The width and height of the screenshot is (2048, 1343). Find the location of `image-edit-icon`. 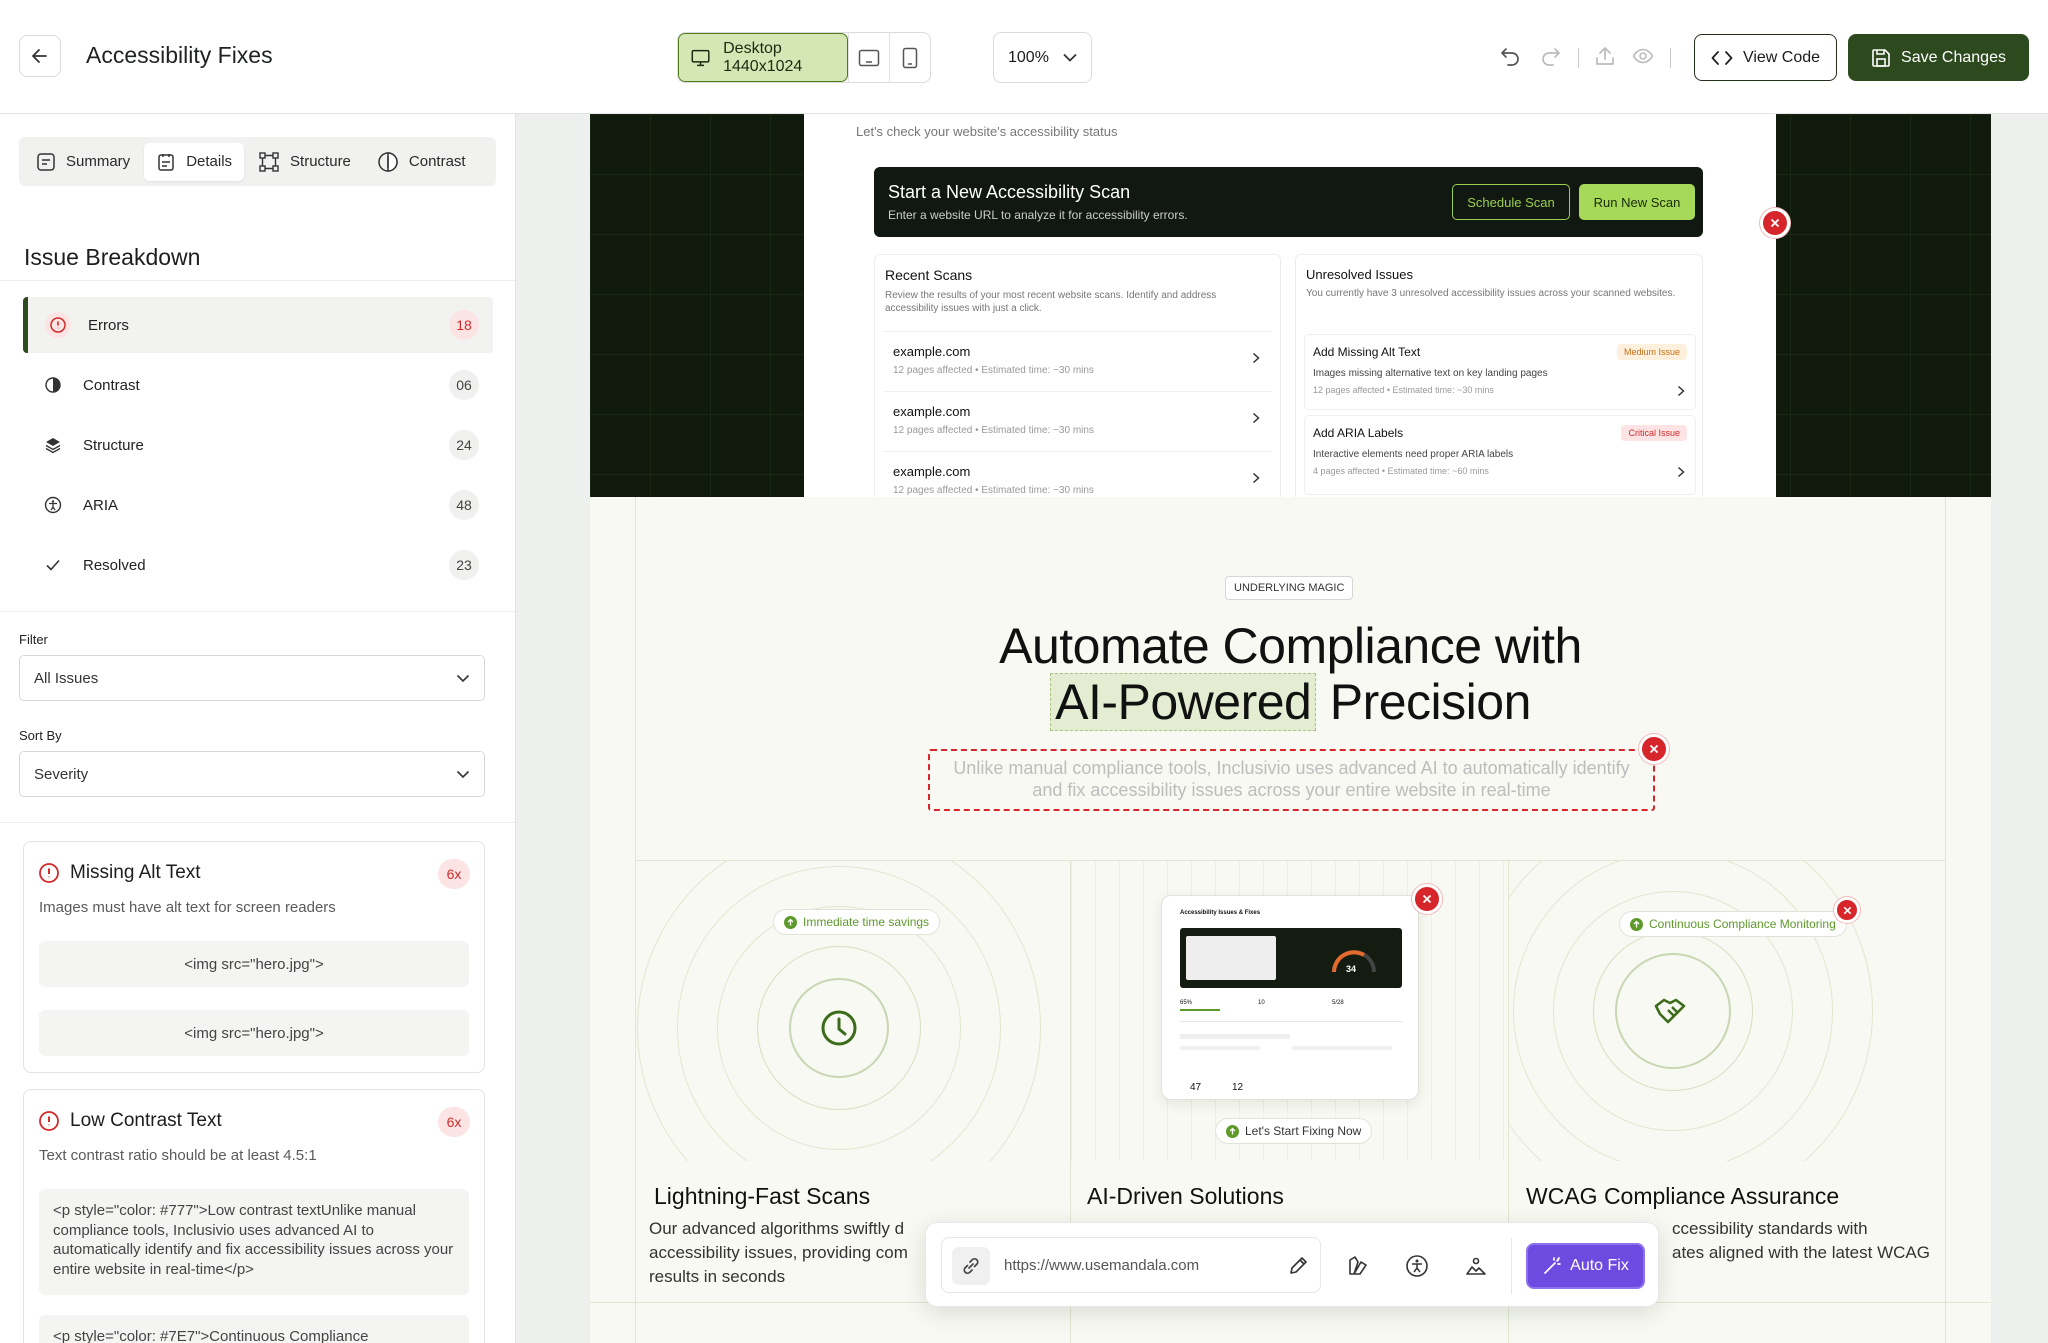

image-edit-icon is located at coordinates (1476, 1266).